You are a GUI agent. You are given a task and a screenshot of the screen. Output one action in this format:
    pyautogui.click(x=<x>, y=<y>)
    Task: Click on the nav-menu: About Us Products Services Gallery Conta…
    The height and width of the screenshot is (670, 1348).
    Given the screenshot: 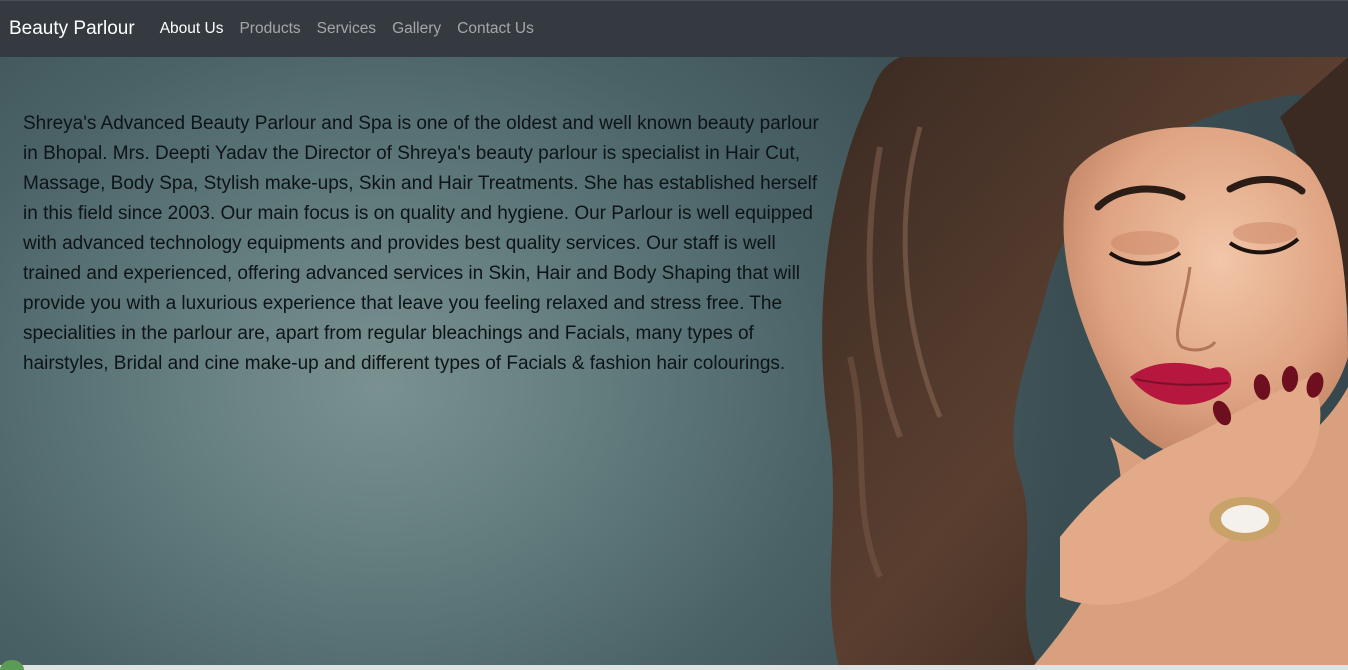 What is the action you would take?
    pyautogui.click(x=347, y=29)
    